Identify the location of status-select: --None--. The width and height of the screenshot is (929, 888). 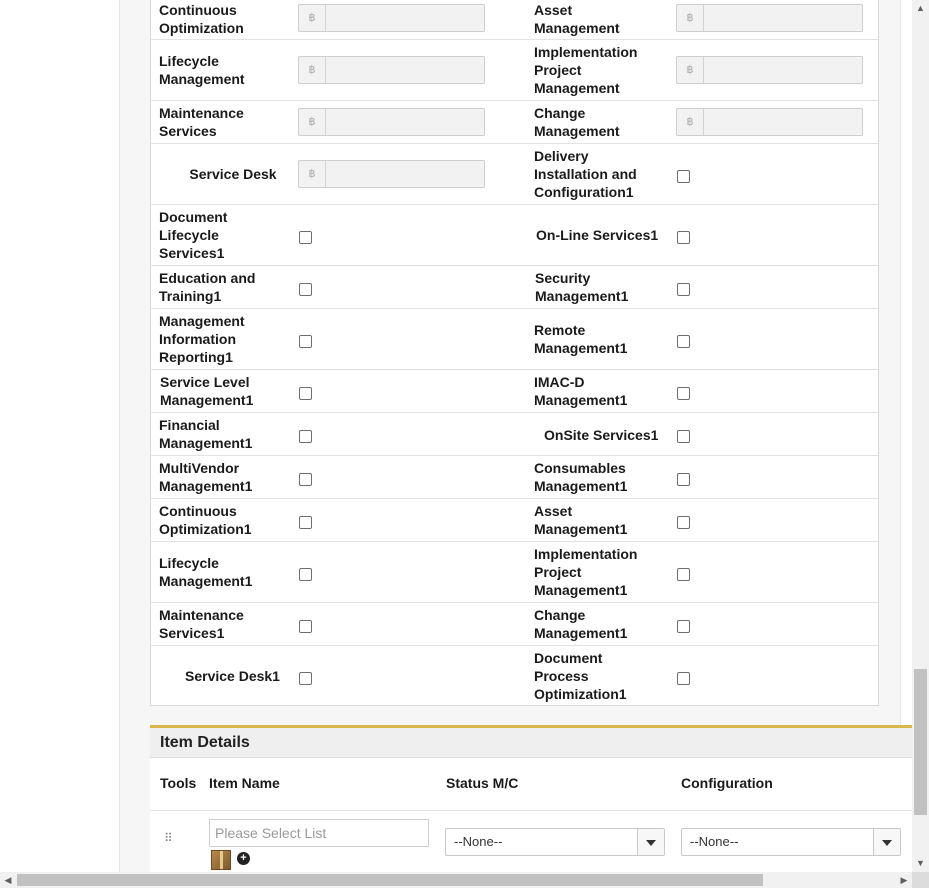
(555, 842).